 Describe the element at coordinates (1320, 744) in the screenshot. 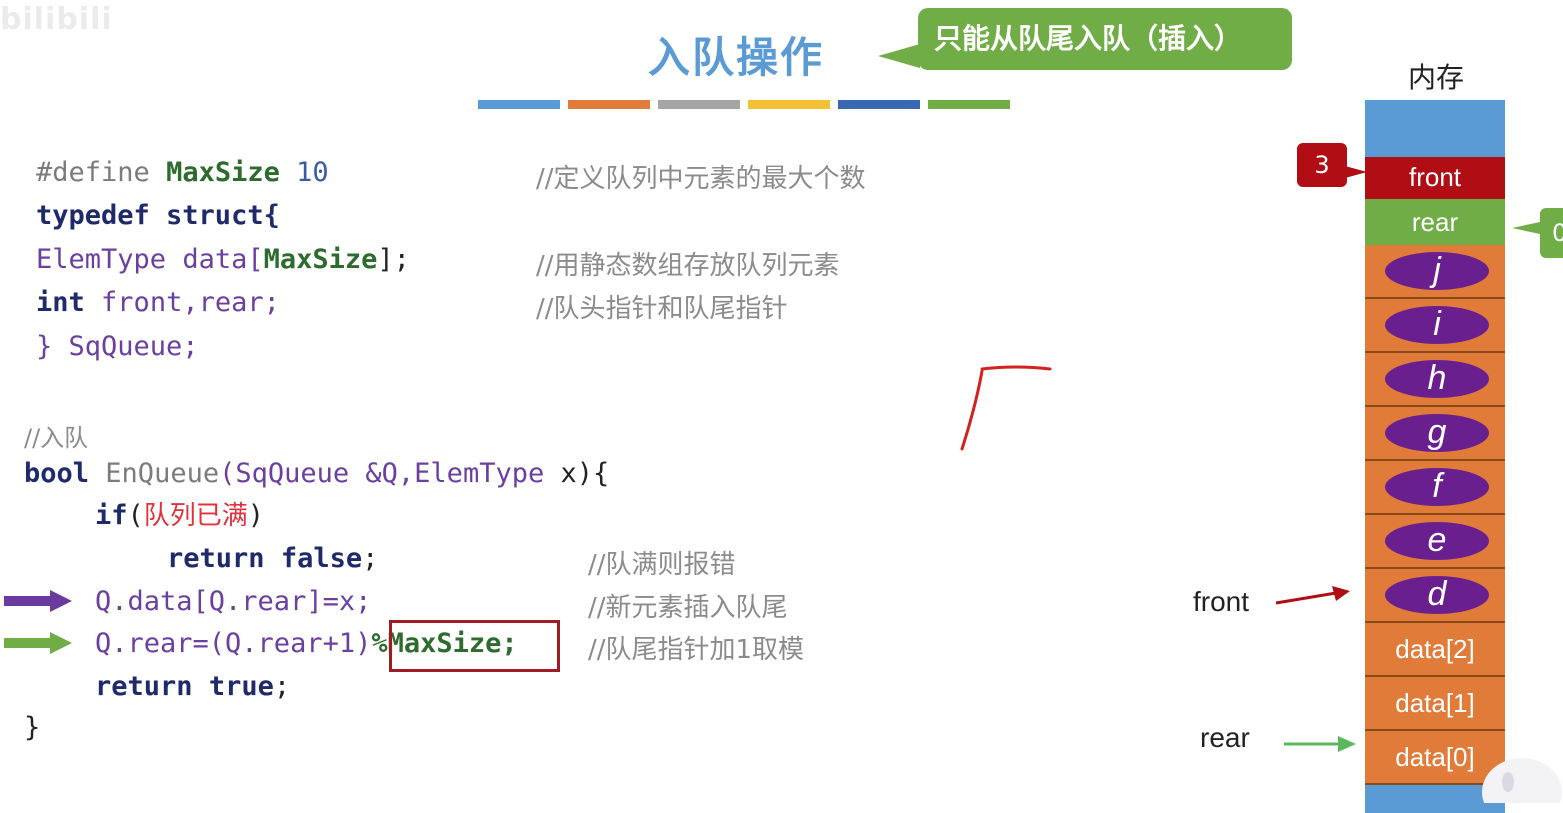

I see `rear-pointer-arrow-icon` at that location.